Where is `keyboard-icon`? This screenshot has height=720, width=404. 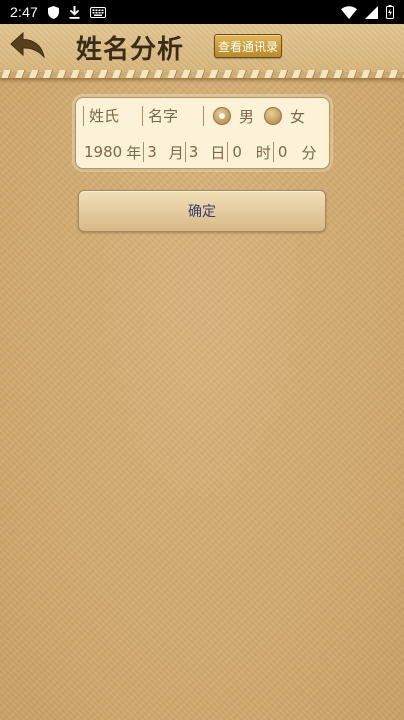
keyboard-icon is located at coordinates (98, 12).